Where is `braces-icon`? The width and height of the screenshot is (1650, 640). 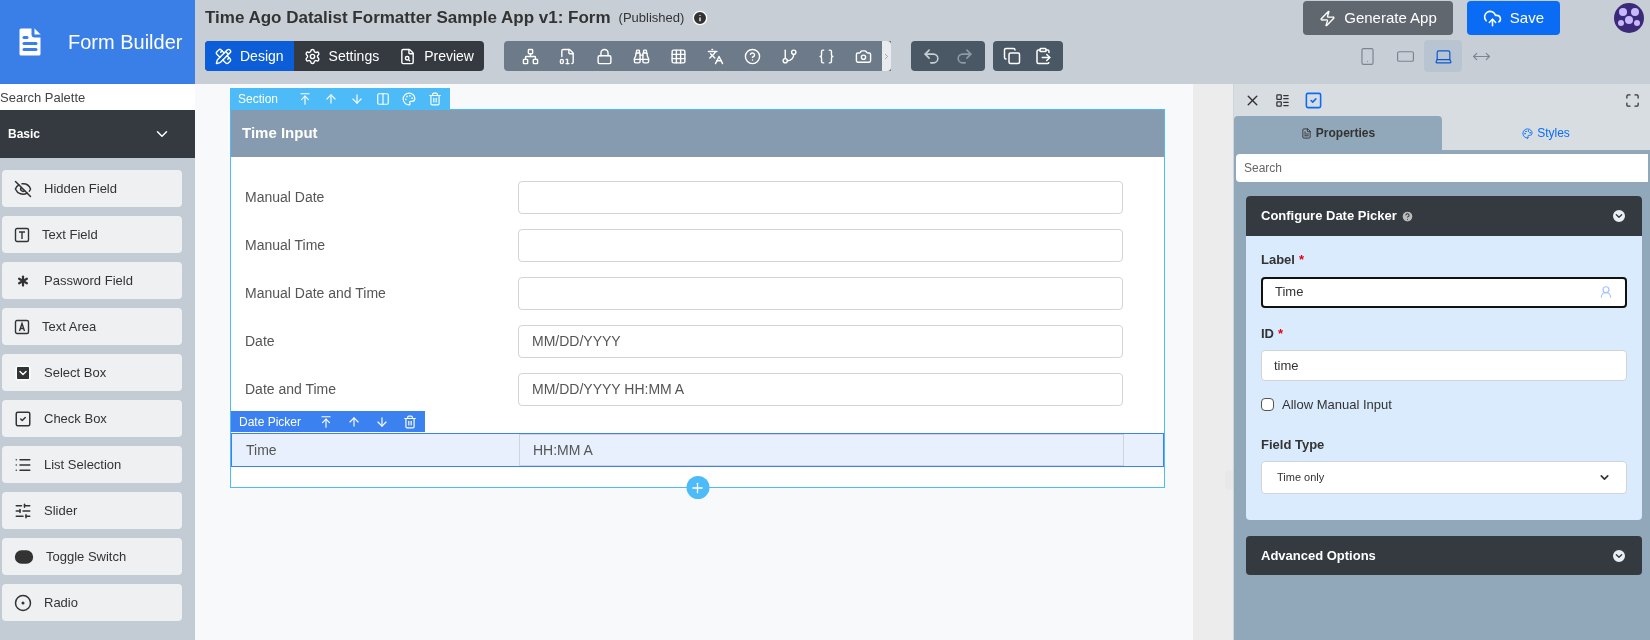
braces-icon is located at coordinates (826, 56).